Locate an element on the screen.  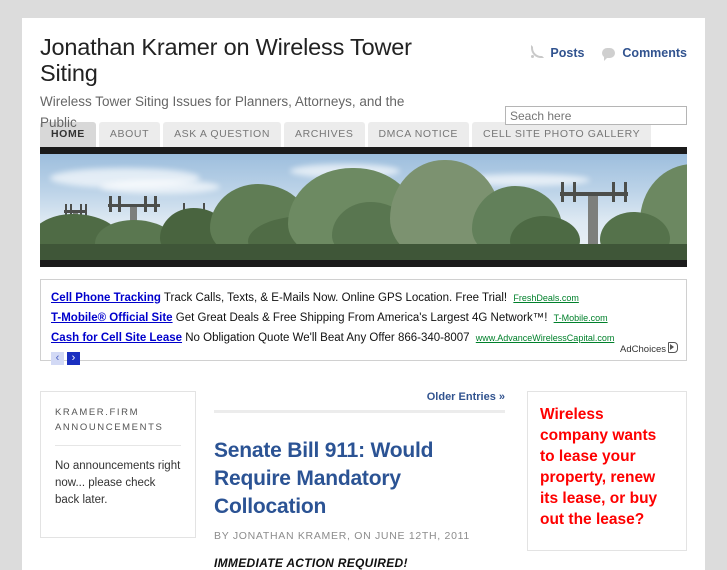
comments-feed-link: Comments is located at coordinates (644, 53).